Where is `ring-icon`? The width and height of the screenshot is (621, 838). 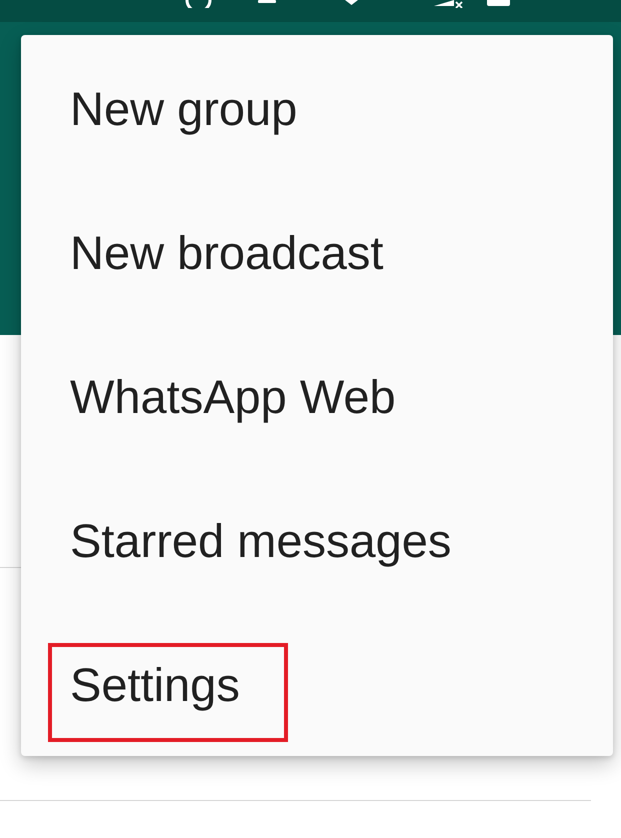 ring-icon is located at coordinates (198, 4).